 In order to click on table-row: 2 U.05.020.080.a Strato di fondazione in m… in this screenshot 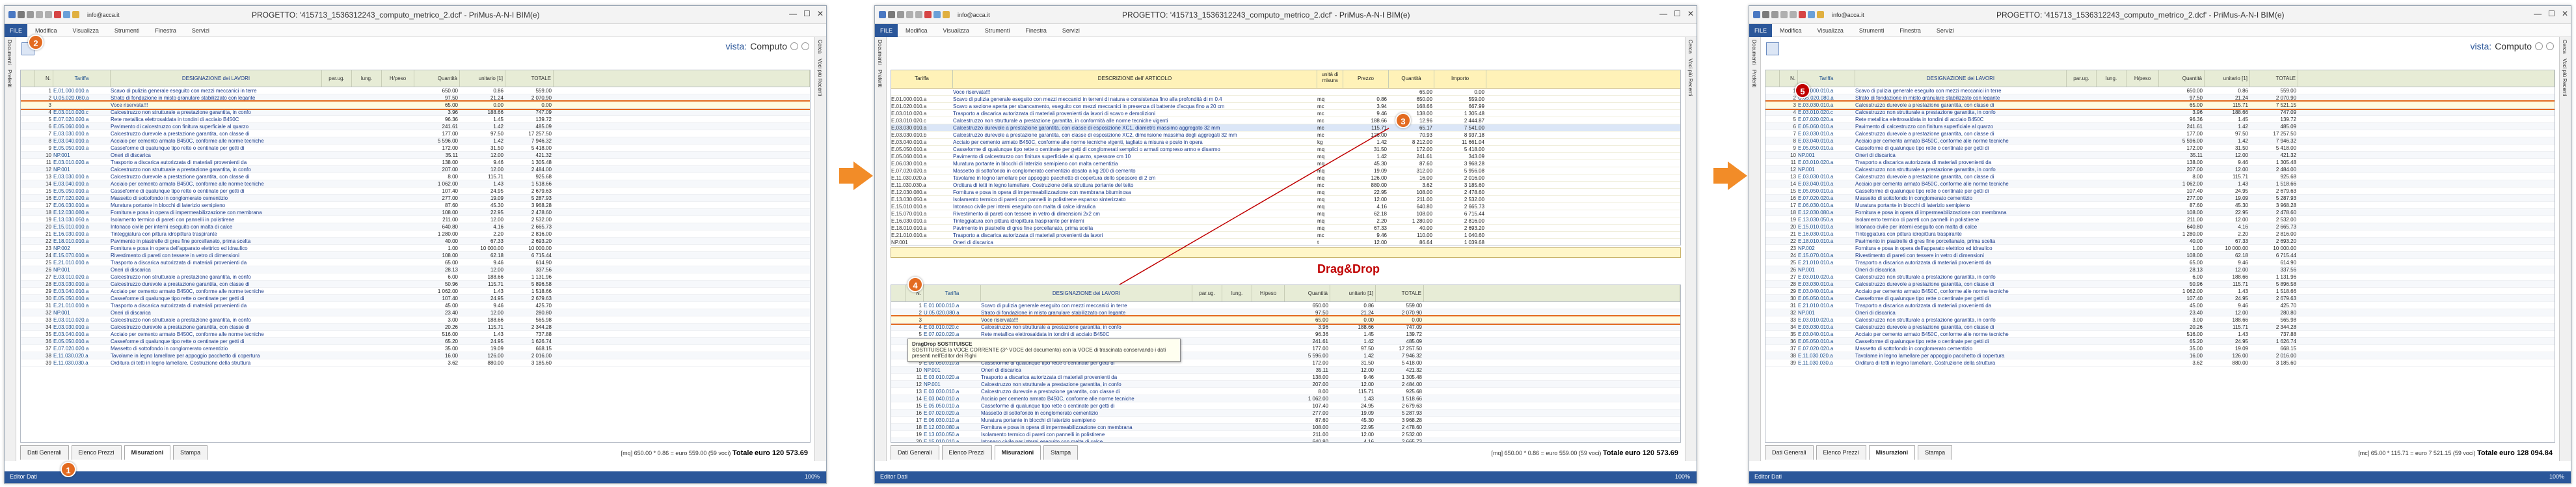, I will do `click(1285, 312)`.